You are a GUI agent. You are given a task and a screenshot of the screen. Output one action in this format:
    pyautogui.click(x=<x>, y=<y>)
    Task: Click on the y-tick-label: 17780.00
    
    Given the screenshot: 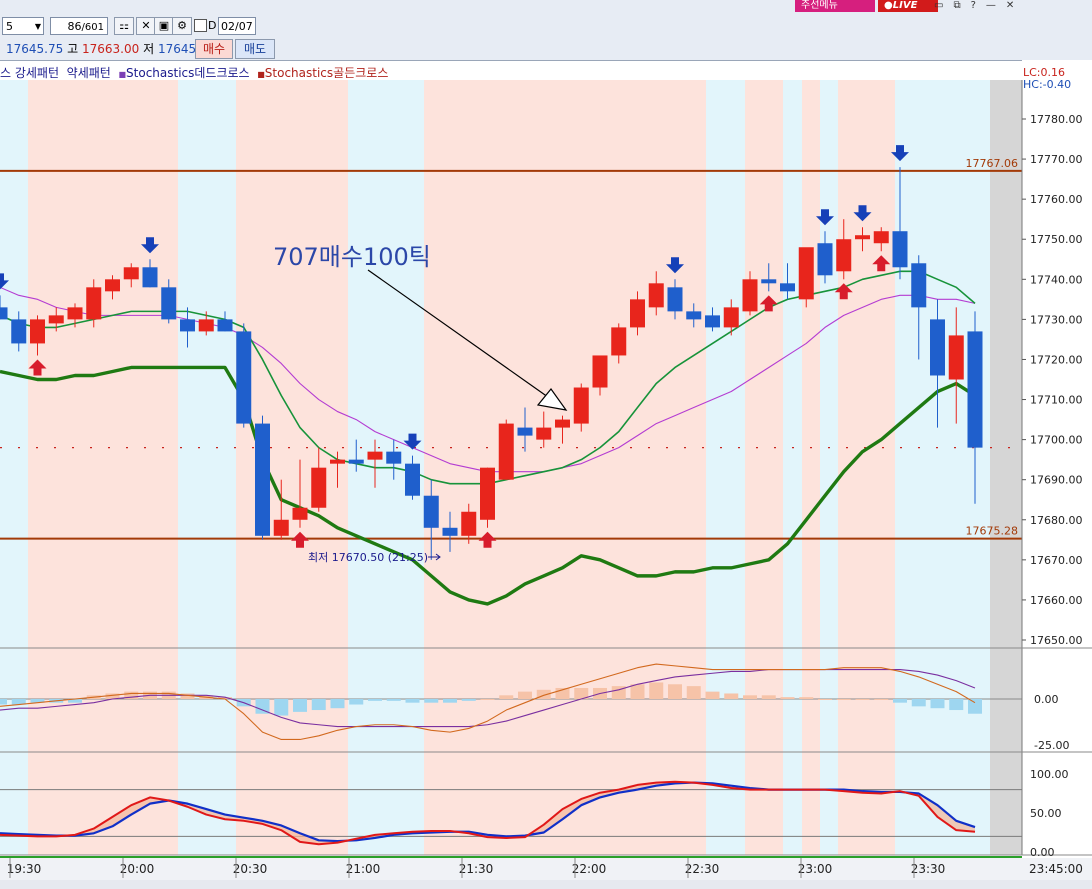 What is the action you would take?
    pyautogui.click(x=1056, y=119)
    